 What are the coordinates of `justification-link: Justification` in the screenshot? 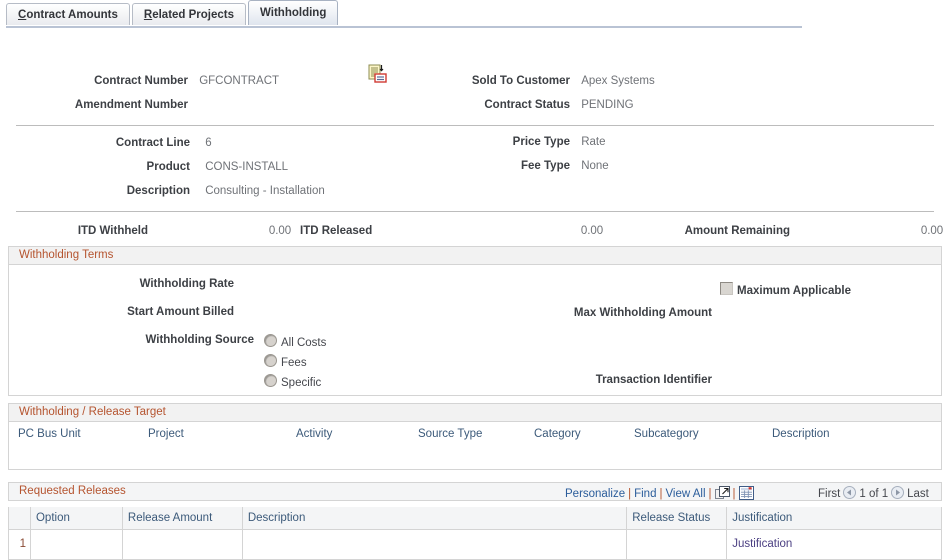 It's located at (762, 544).